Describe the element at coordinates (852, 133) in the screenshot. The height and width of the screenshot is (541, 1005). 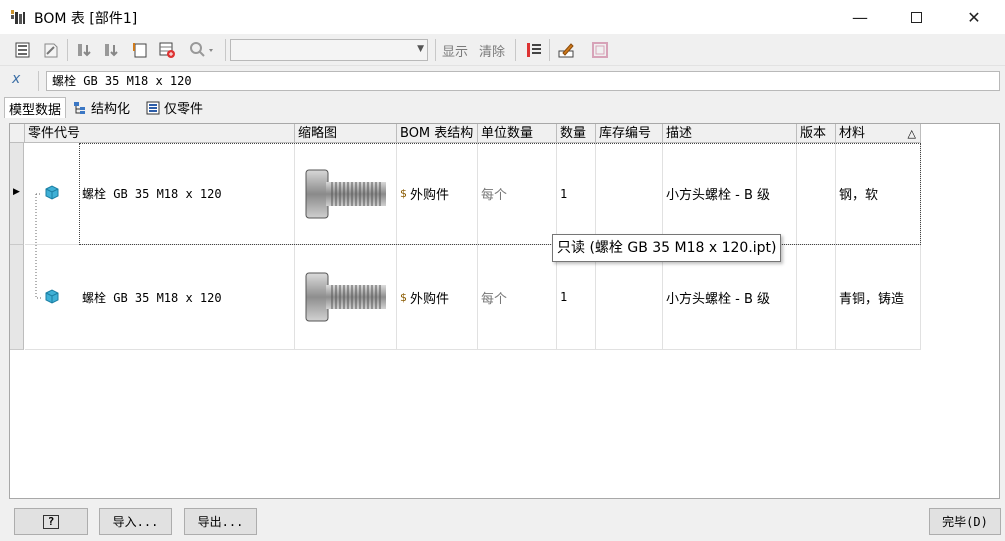
I see `column-header-material-label: 材料` at that location.